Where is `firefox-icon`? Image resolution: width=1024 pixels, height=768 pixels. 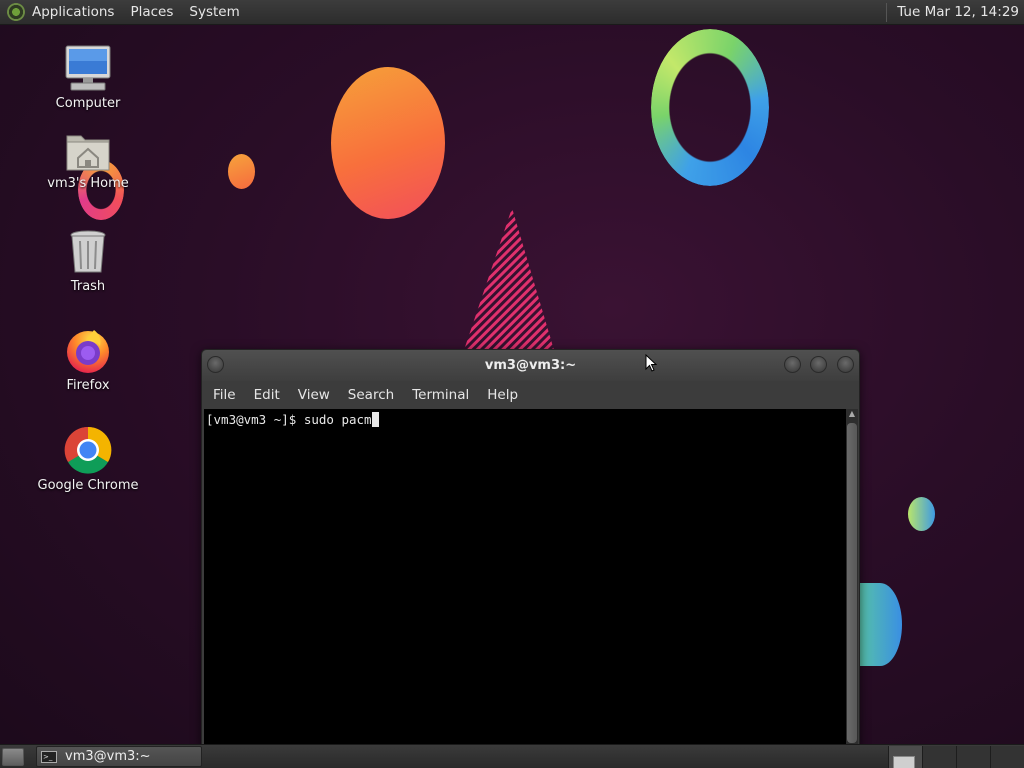
firefox-icon is located at coordinates (88, 351).